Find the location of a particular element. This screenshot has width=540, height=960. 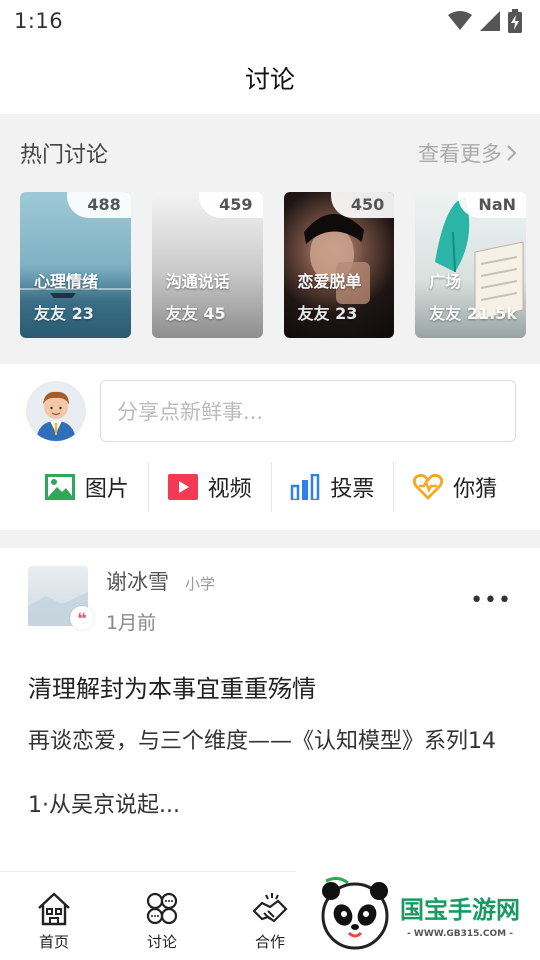

view-more-link: 查看更多 is located at coordinates (468, 153).